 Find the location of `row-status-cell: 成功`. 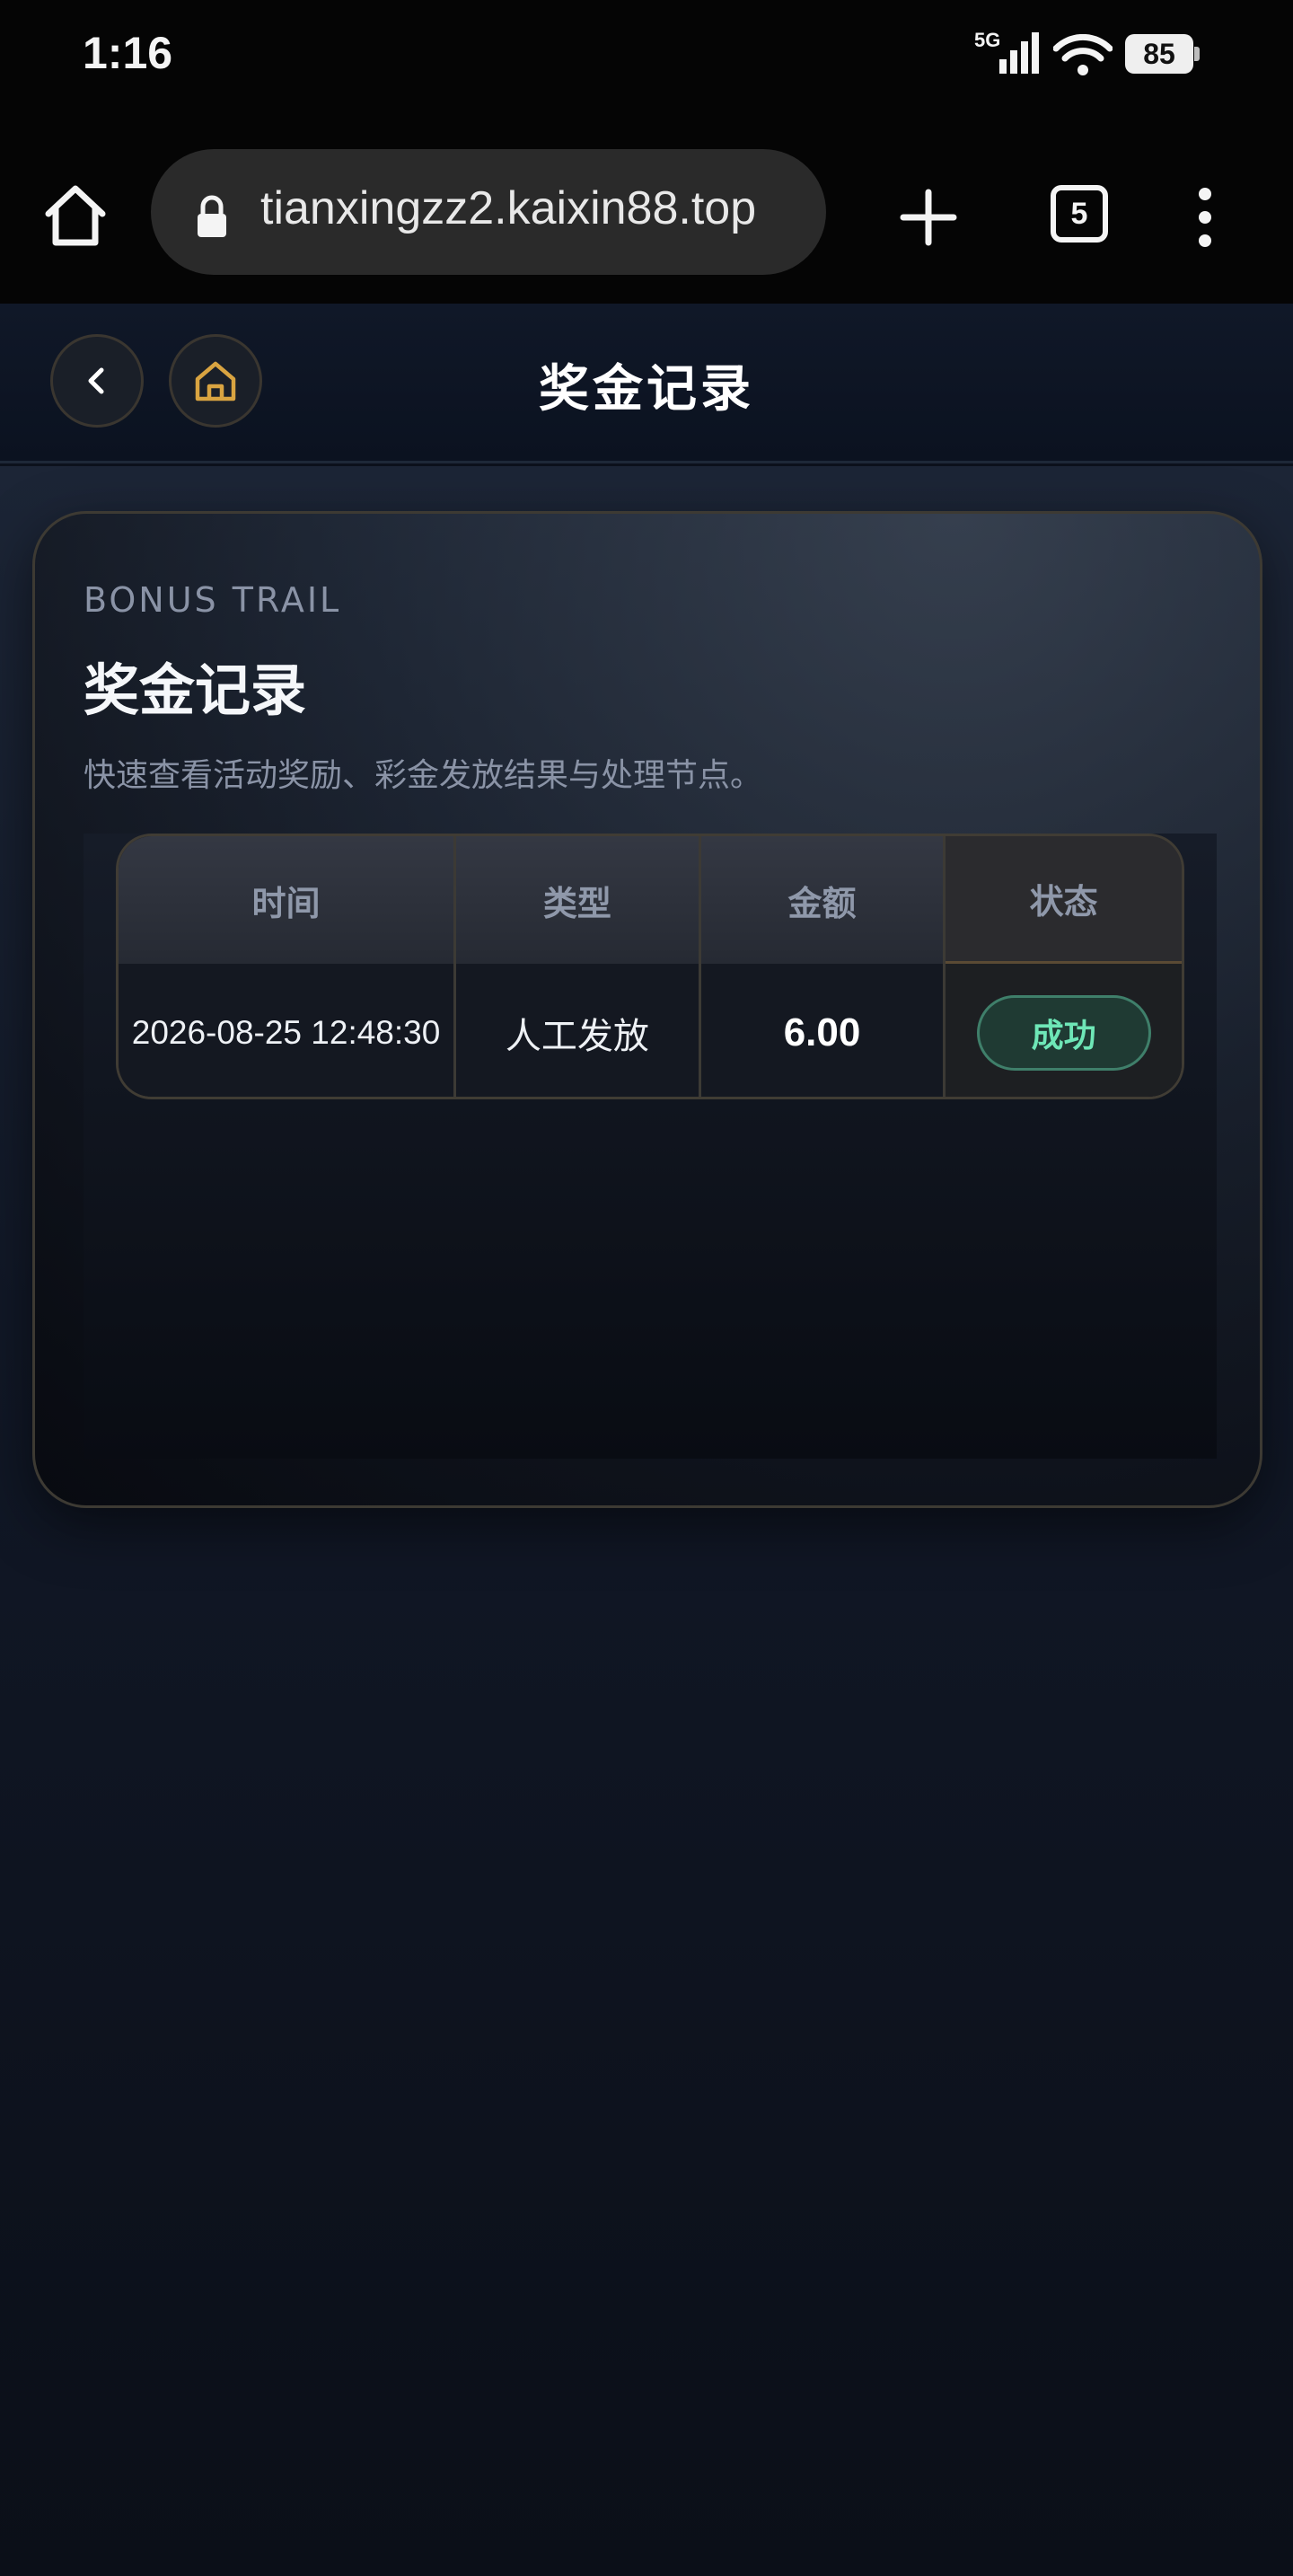

row-status-cell: 成功 is located at coordinates (1064, 1030).